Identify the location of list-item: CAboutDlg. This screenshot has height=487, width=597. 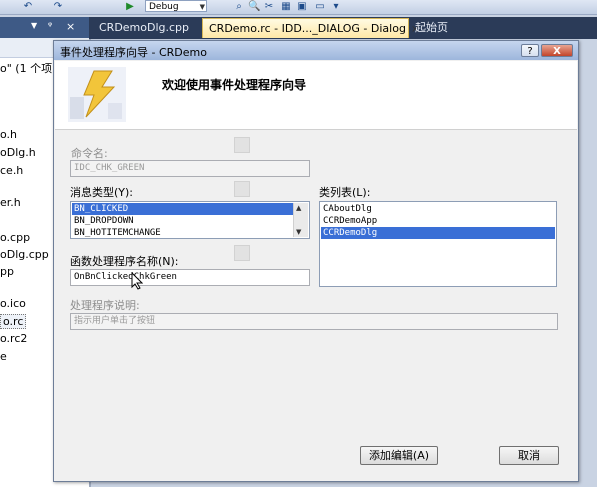
(438, 209).